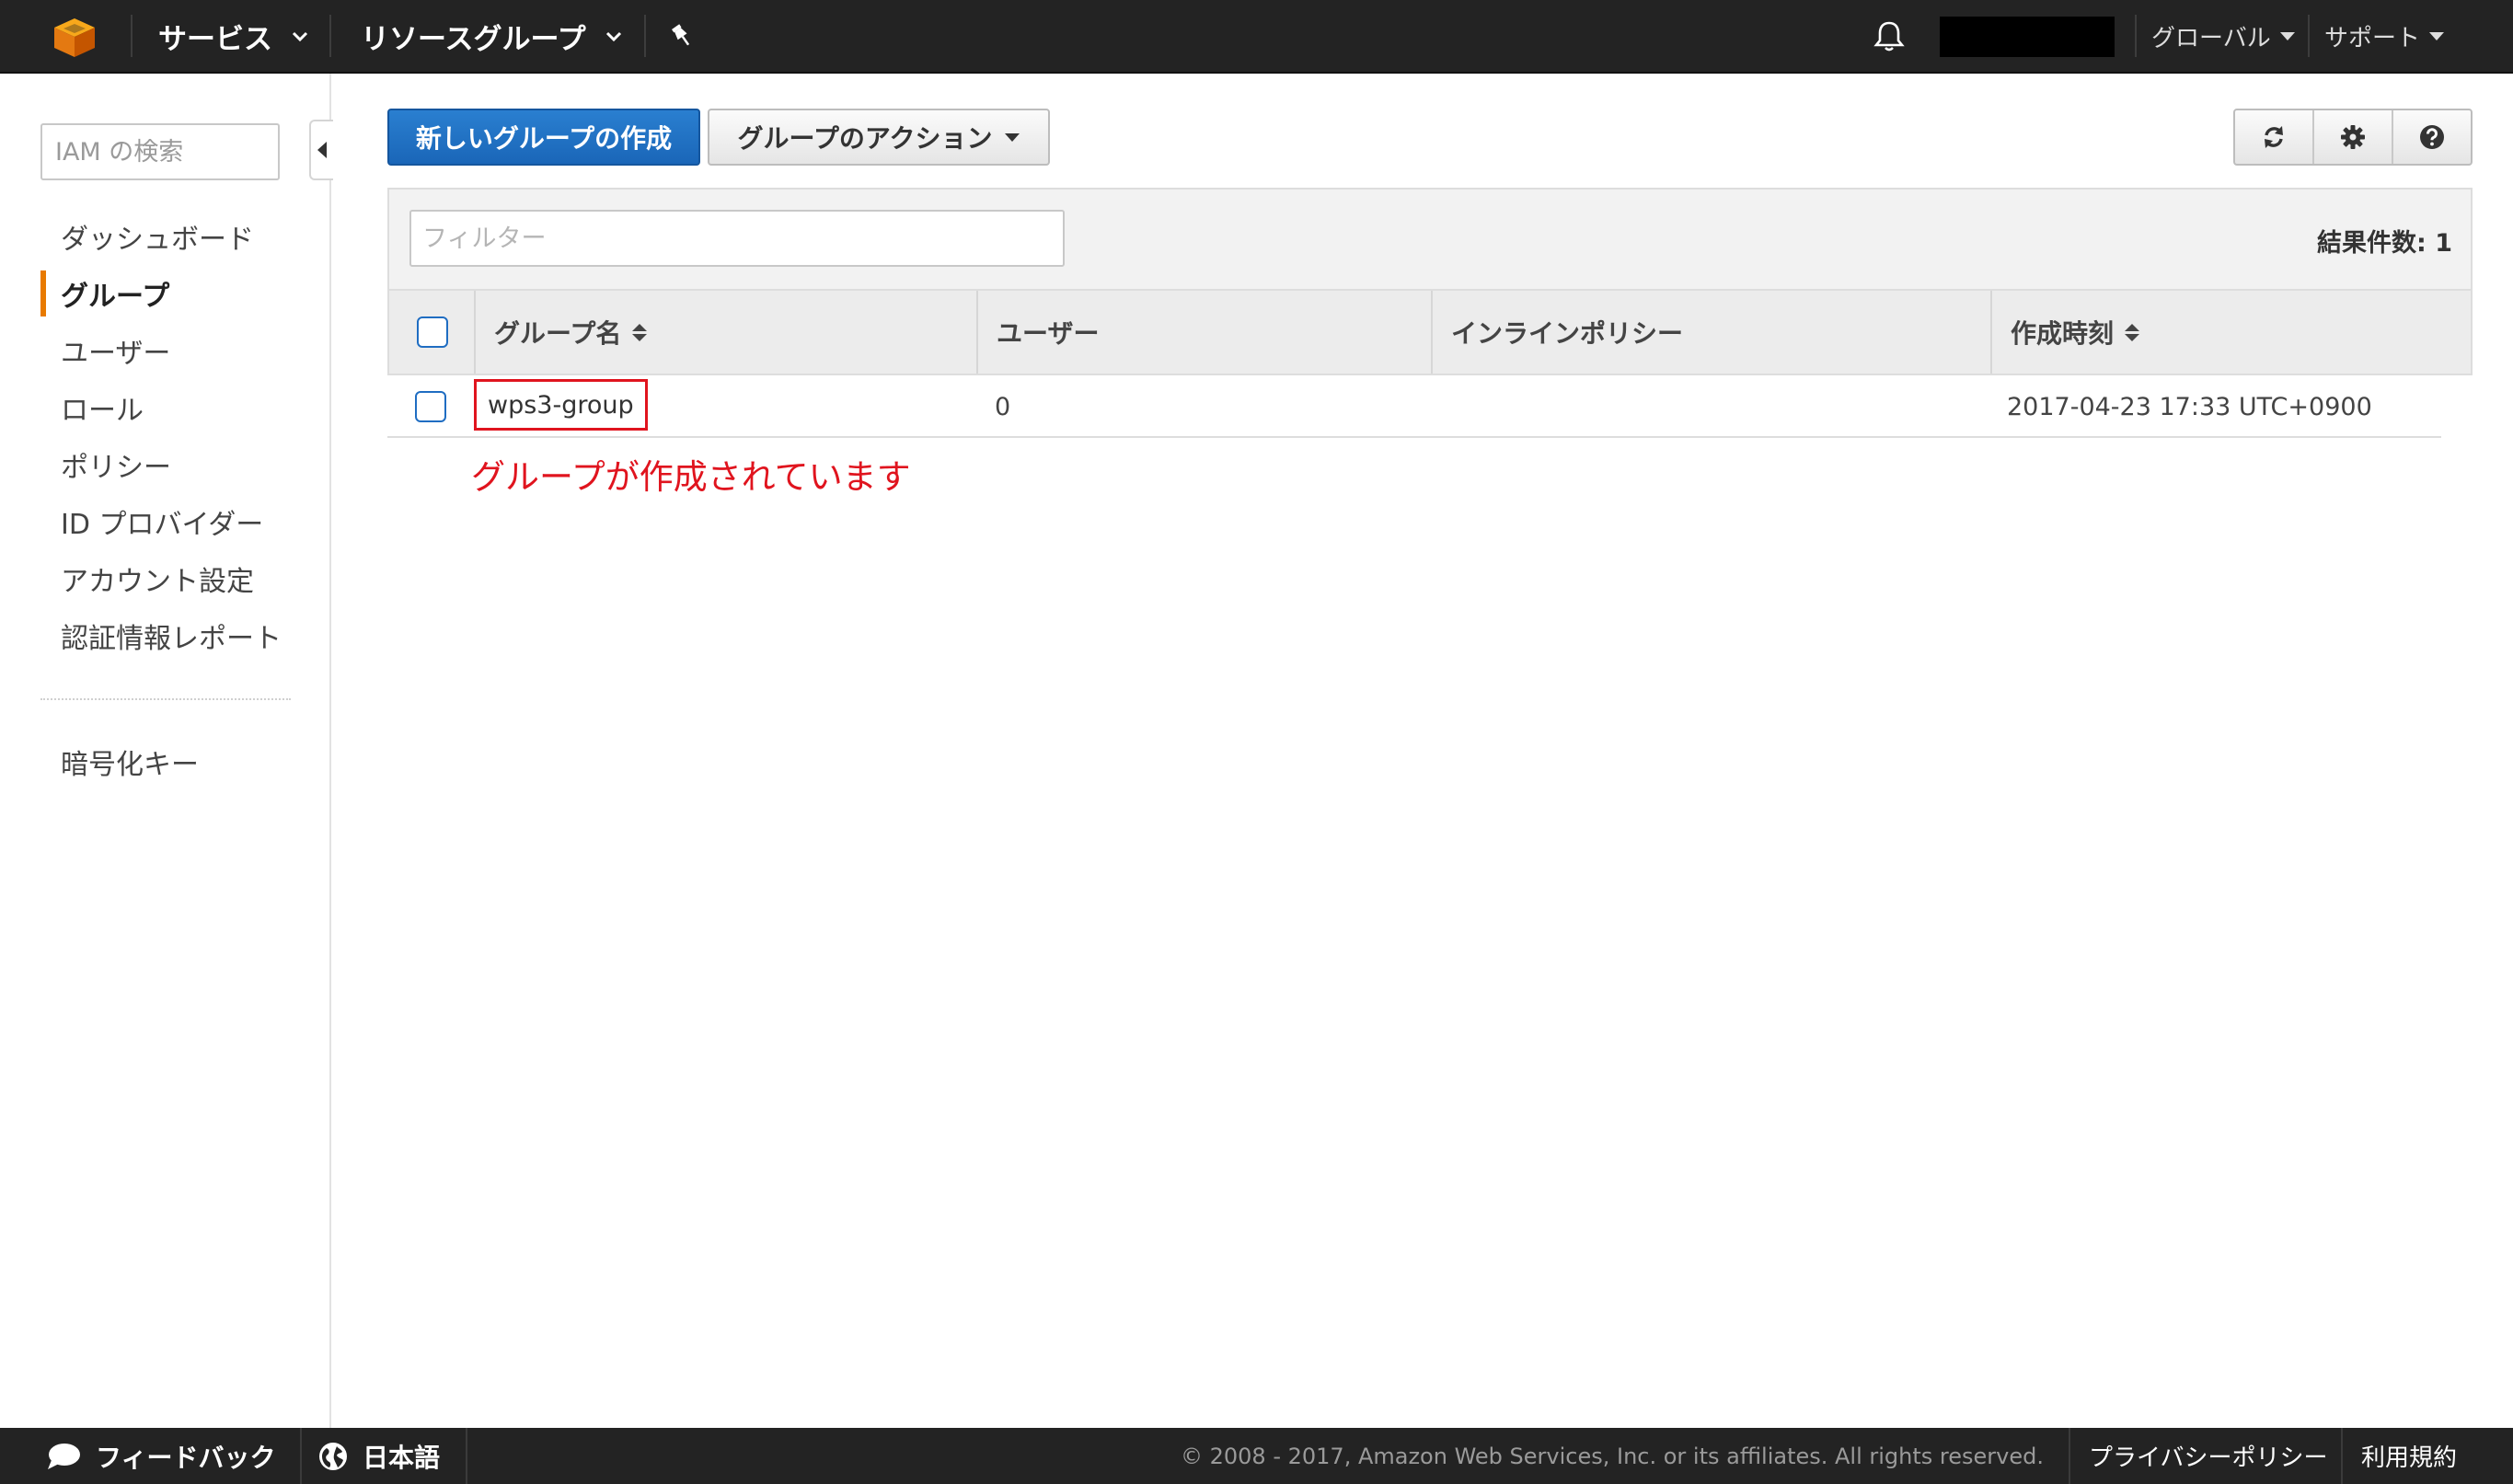 This screenshot has height=1484, width=2513. Describe the element at coordinates (64, 1456) in the screenshot. I see `speech-bubble-icon` at that location.